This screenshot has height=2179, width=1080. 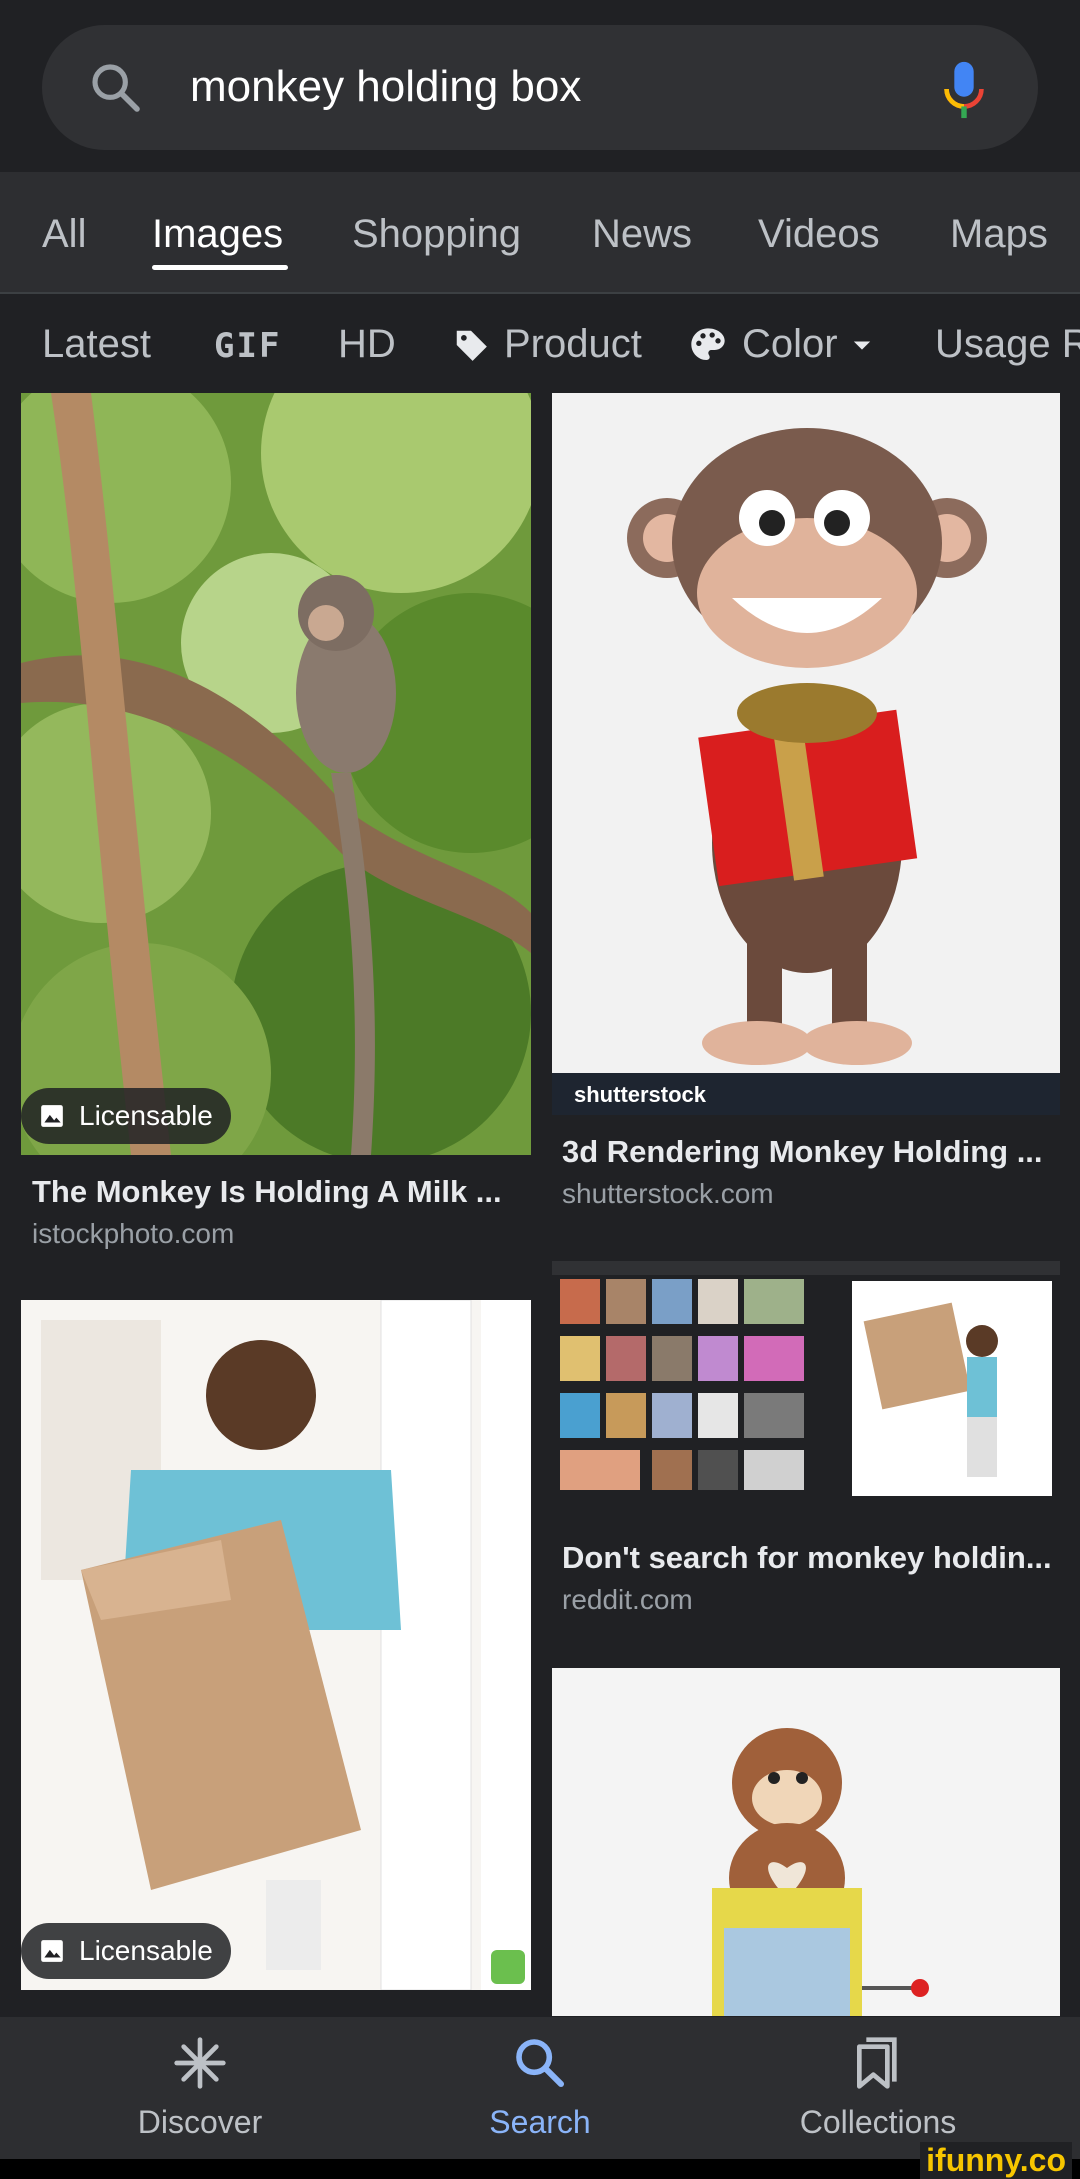 What do you see at coordinates (861, 345) in the screenshot?
I see `dropdown-arrow-icon` at bounding box center [861, 345].